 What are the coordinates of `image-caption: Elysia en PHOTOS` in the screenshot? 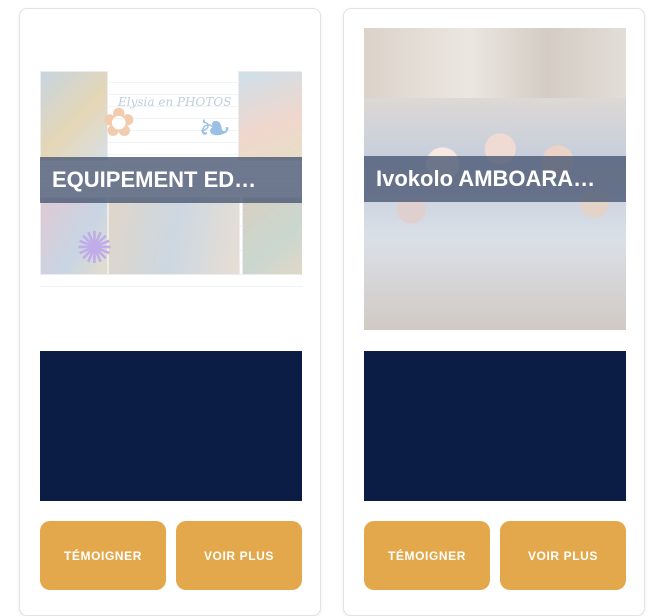 It's located at (175, 102).